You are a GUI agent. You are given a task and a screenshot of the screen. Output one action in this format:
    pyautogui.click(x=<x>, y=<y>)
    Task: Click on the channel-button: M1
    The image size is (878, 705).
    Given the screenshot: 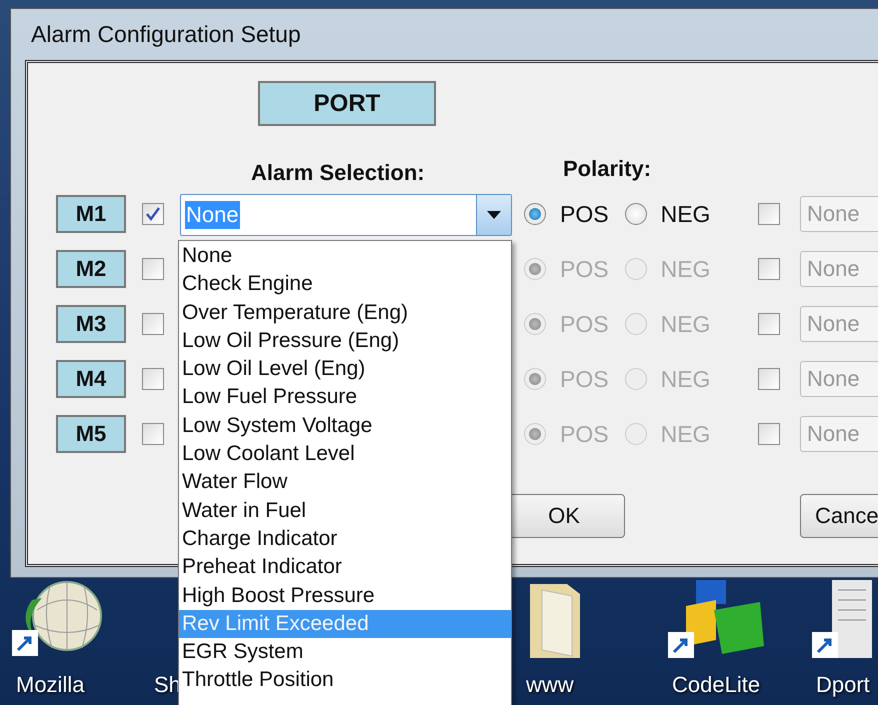 What is the action you would take?
    pyautogui.click(x=91, y=214)
    